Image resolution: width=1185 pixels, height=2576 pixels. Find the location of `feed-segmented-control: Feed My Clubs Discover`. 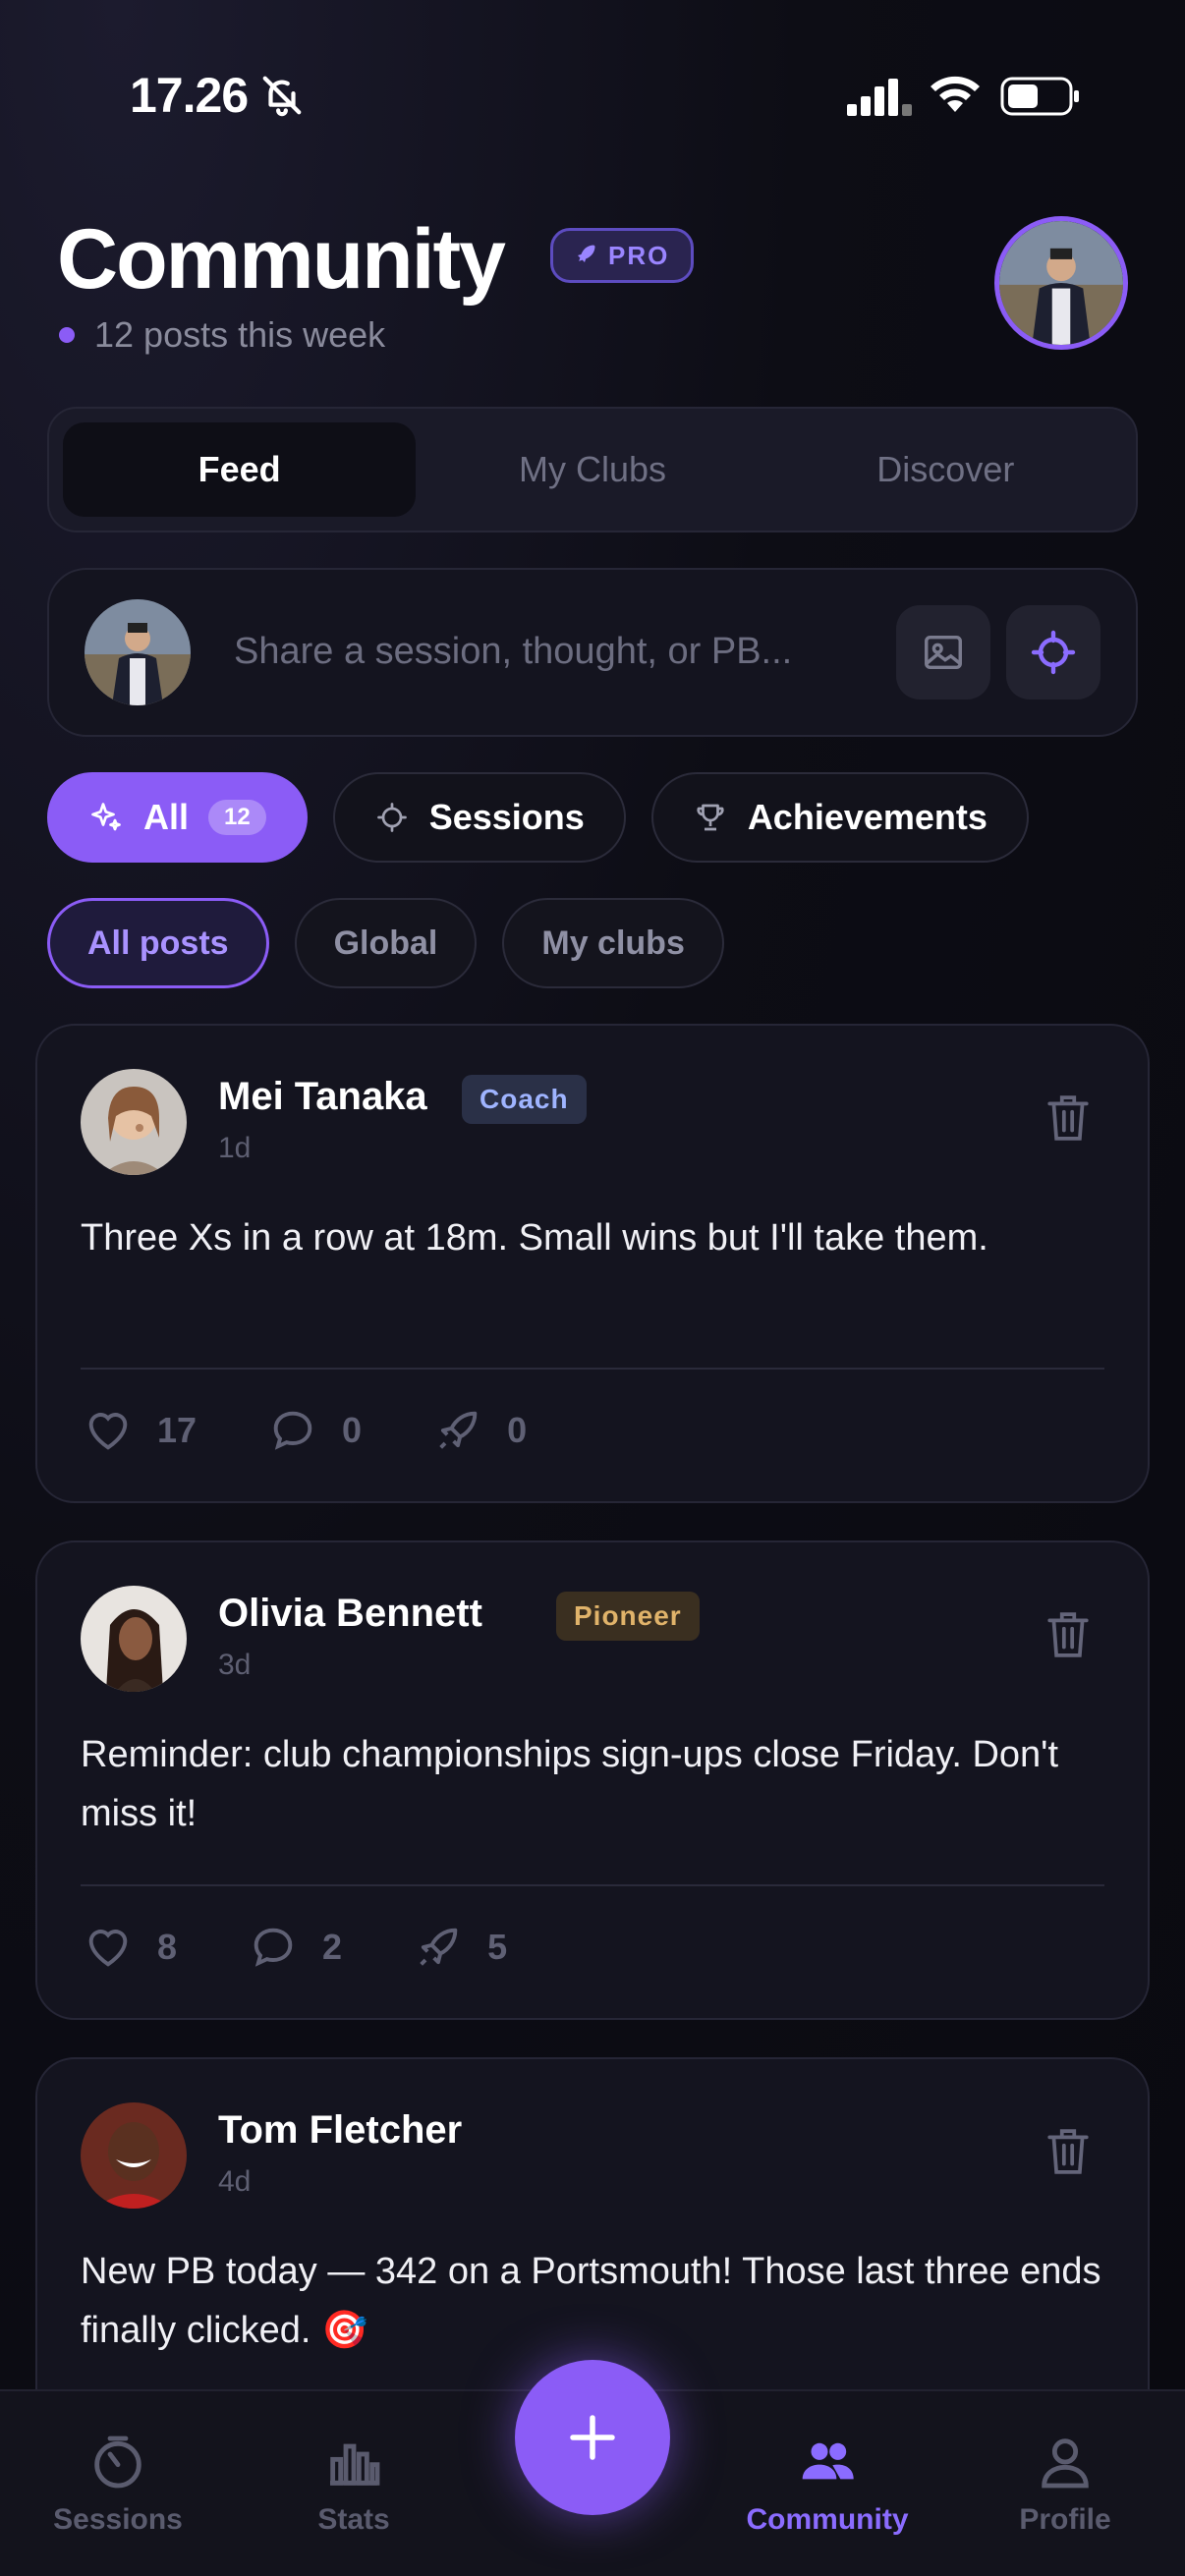

feed-segmented-control: Feed My Clubs Discover is located at coordinates (592, 469).